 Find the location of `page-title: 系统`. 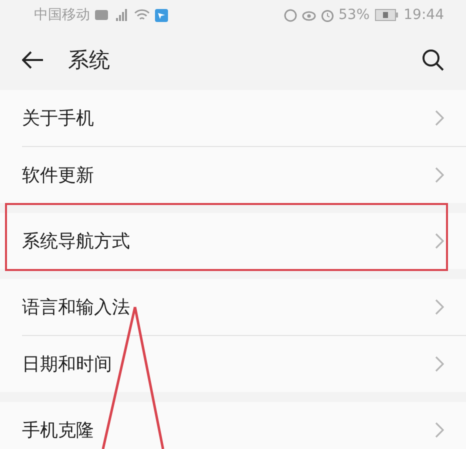

page-title: 系统 is located at coordinates (89, 60).